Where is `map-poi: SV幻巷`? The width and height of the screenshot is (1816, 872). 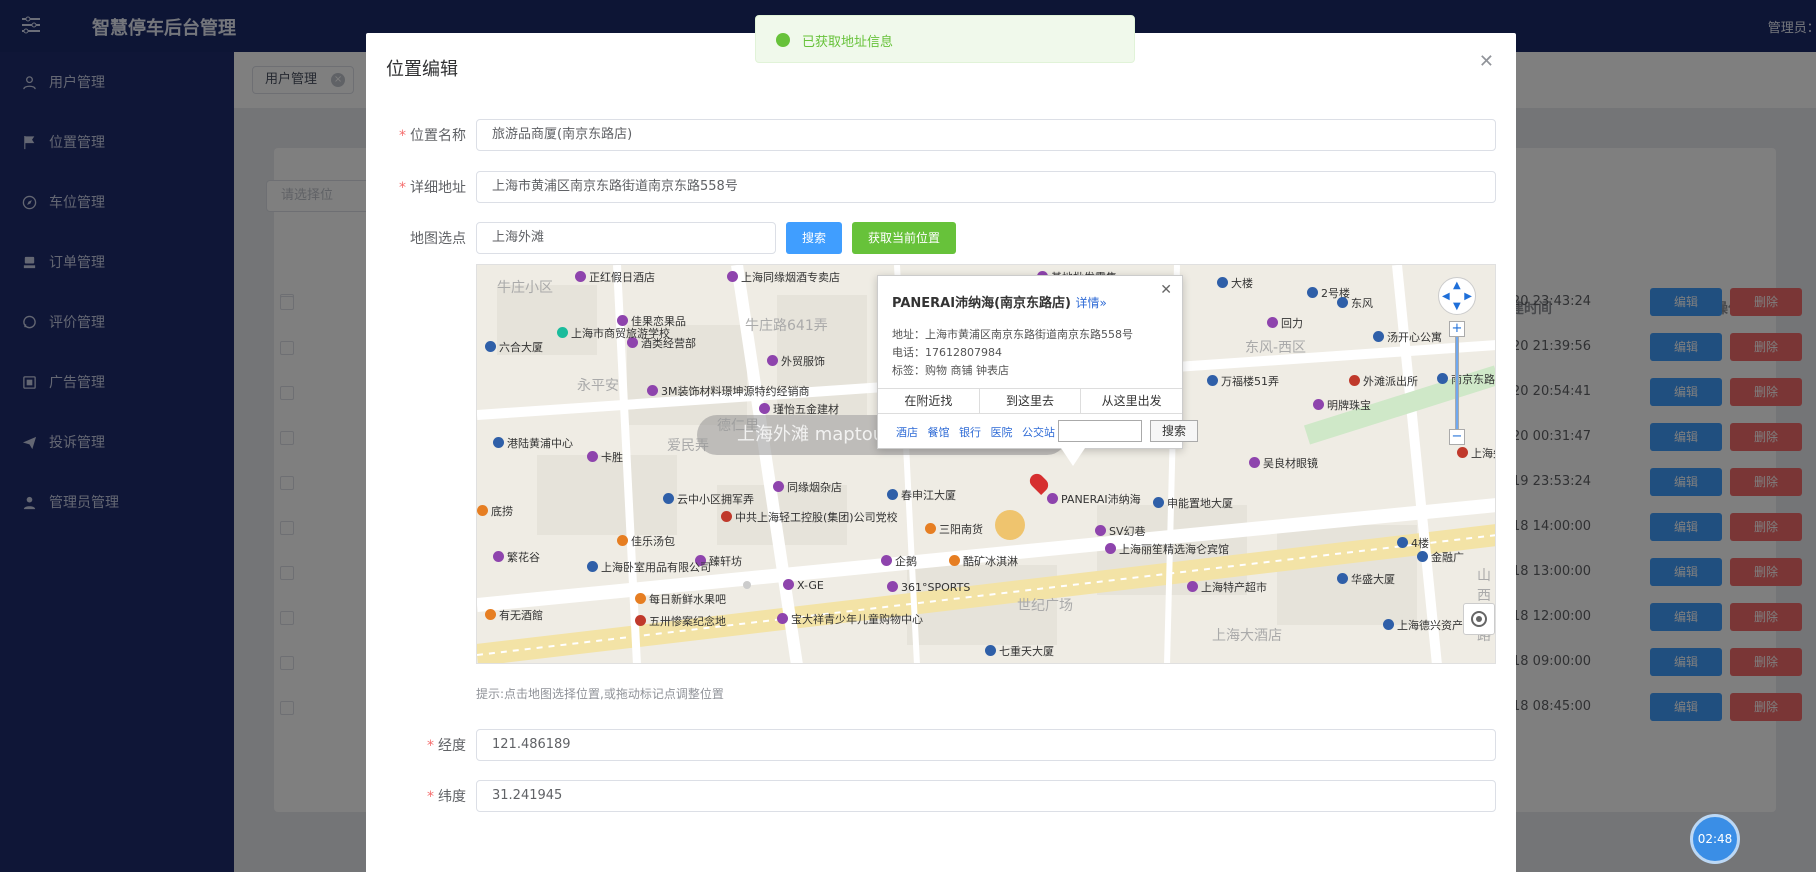
map-poi: SV幻巷 is located at coordinates (1120, 531).